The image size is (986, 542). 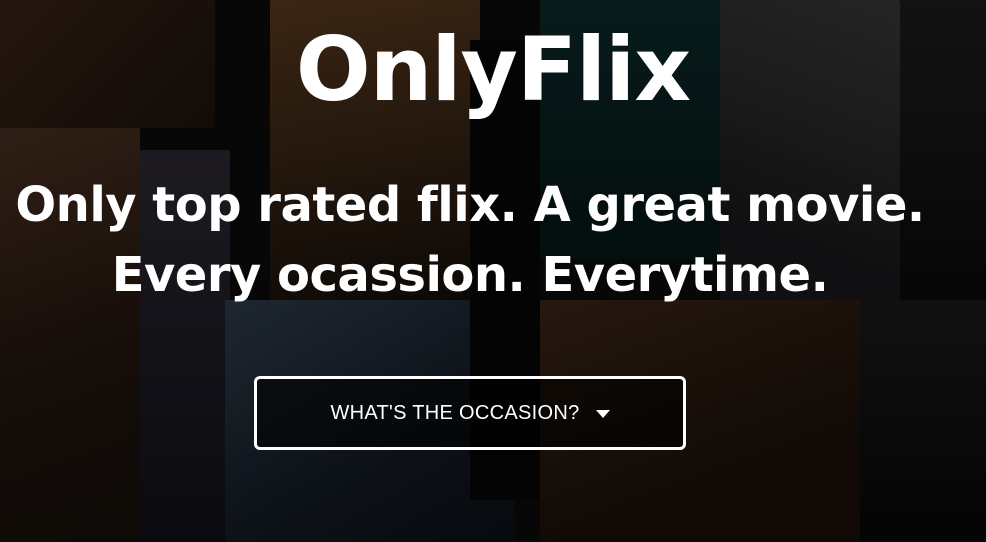 I want to click on brand-logo: OnlyFlix, so click(x=493, y=69).